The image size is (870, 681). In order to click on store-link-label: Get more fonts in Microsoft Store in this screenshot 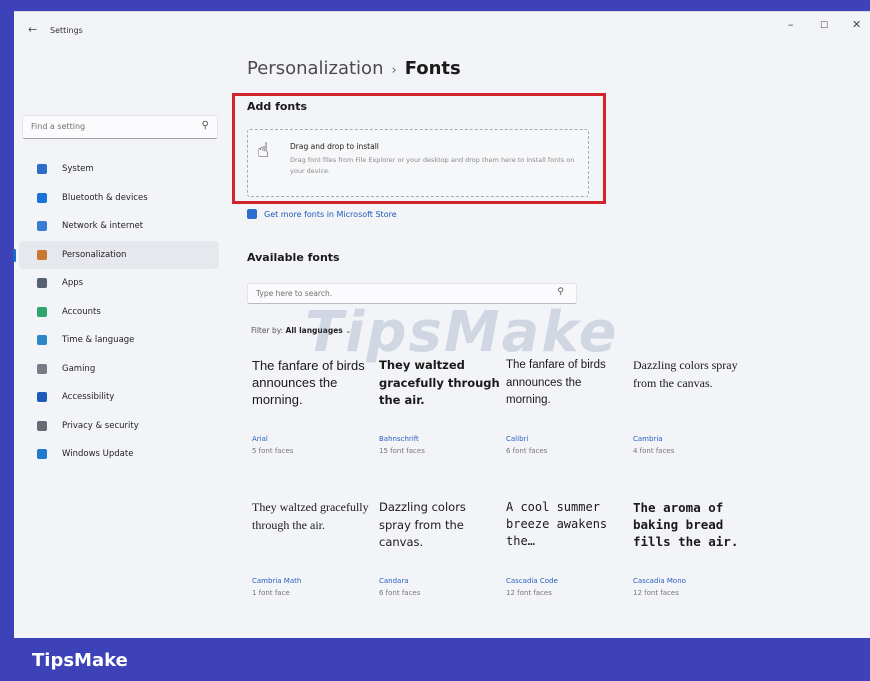, I will do `click(330, 214)`.